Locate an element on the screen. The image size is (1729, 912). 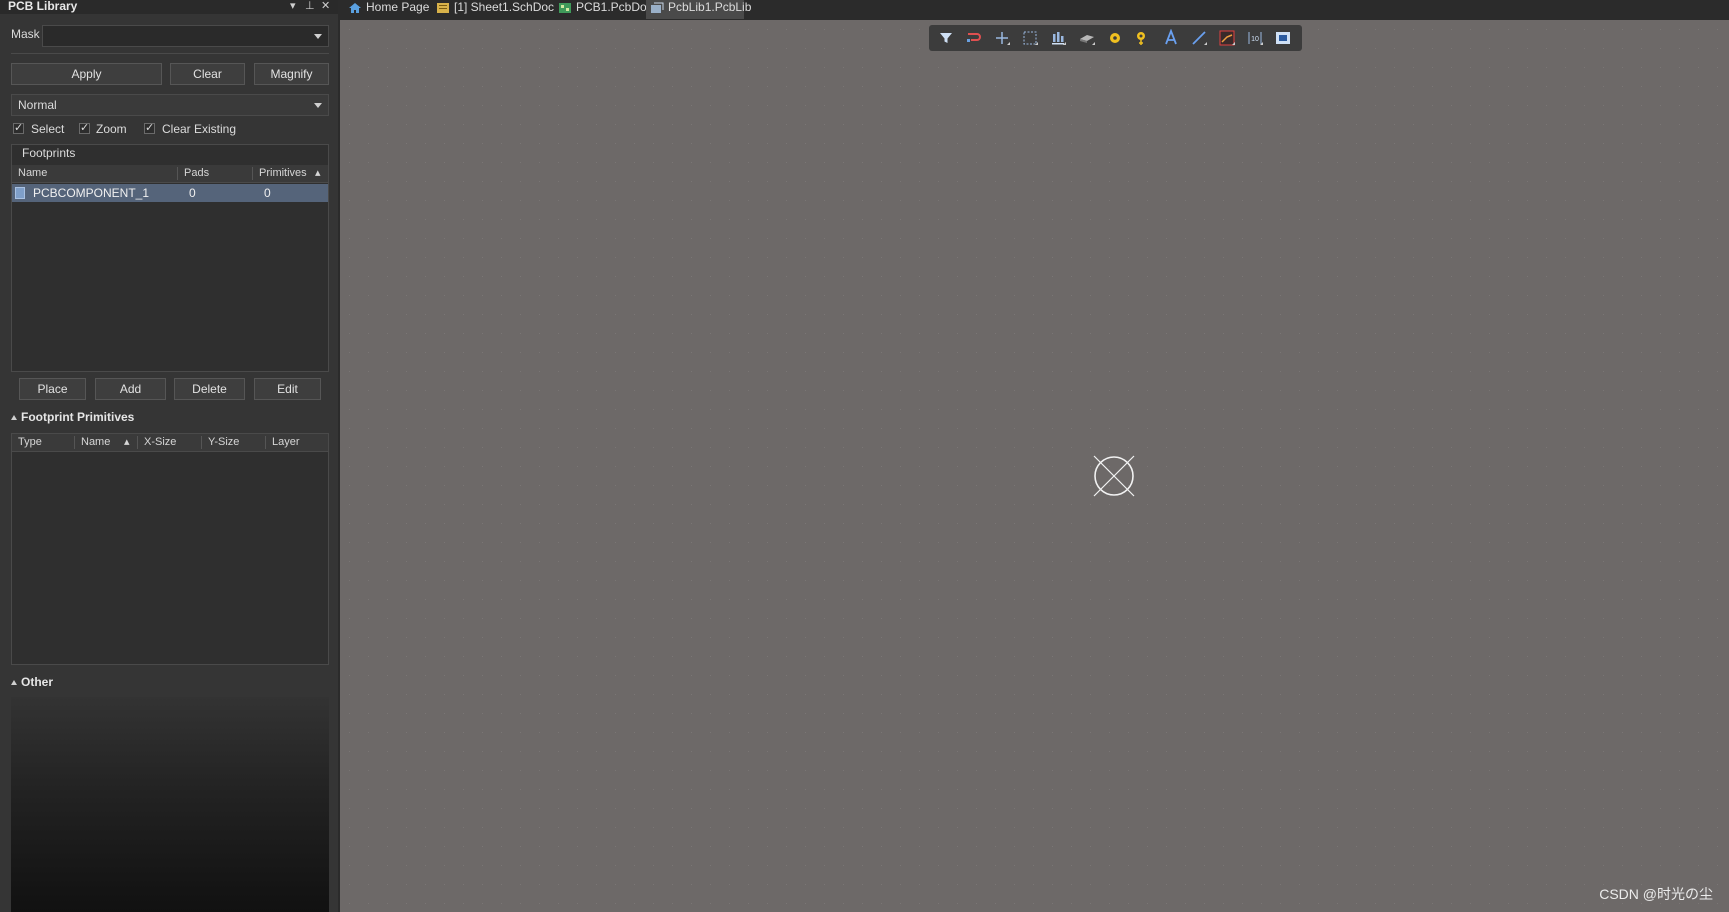
select-label: Select is located at coordinates (48, 129).